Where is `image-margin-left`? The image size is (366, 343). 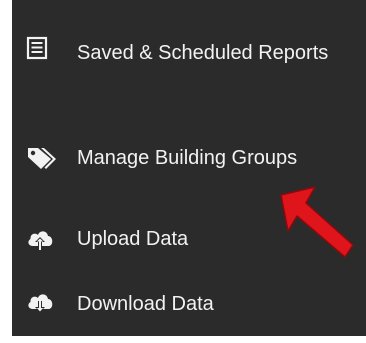 image-margin-left is located at coordinates (6, 171).